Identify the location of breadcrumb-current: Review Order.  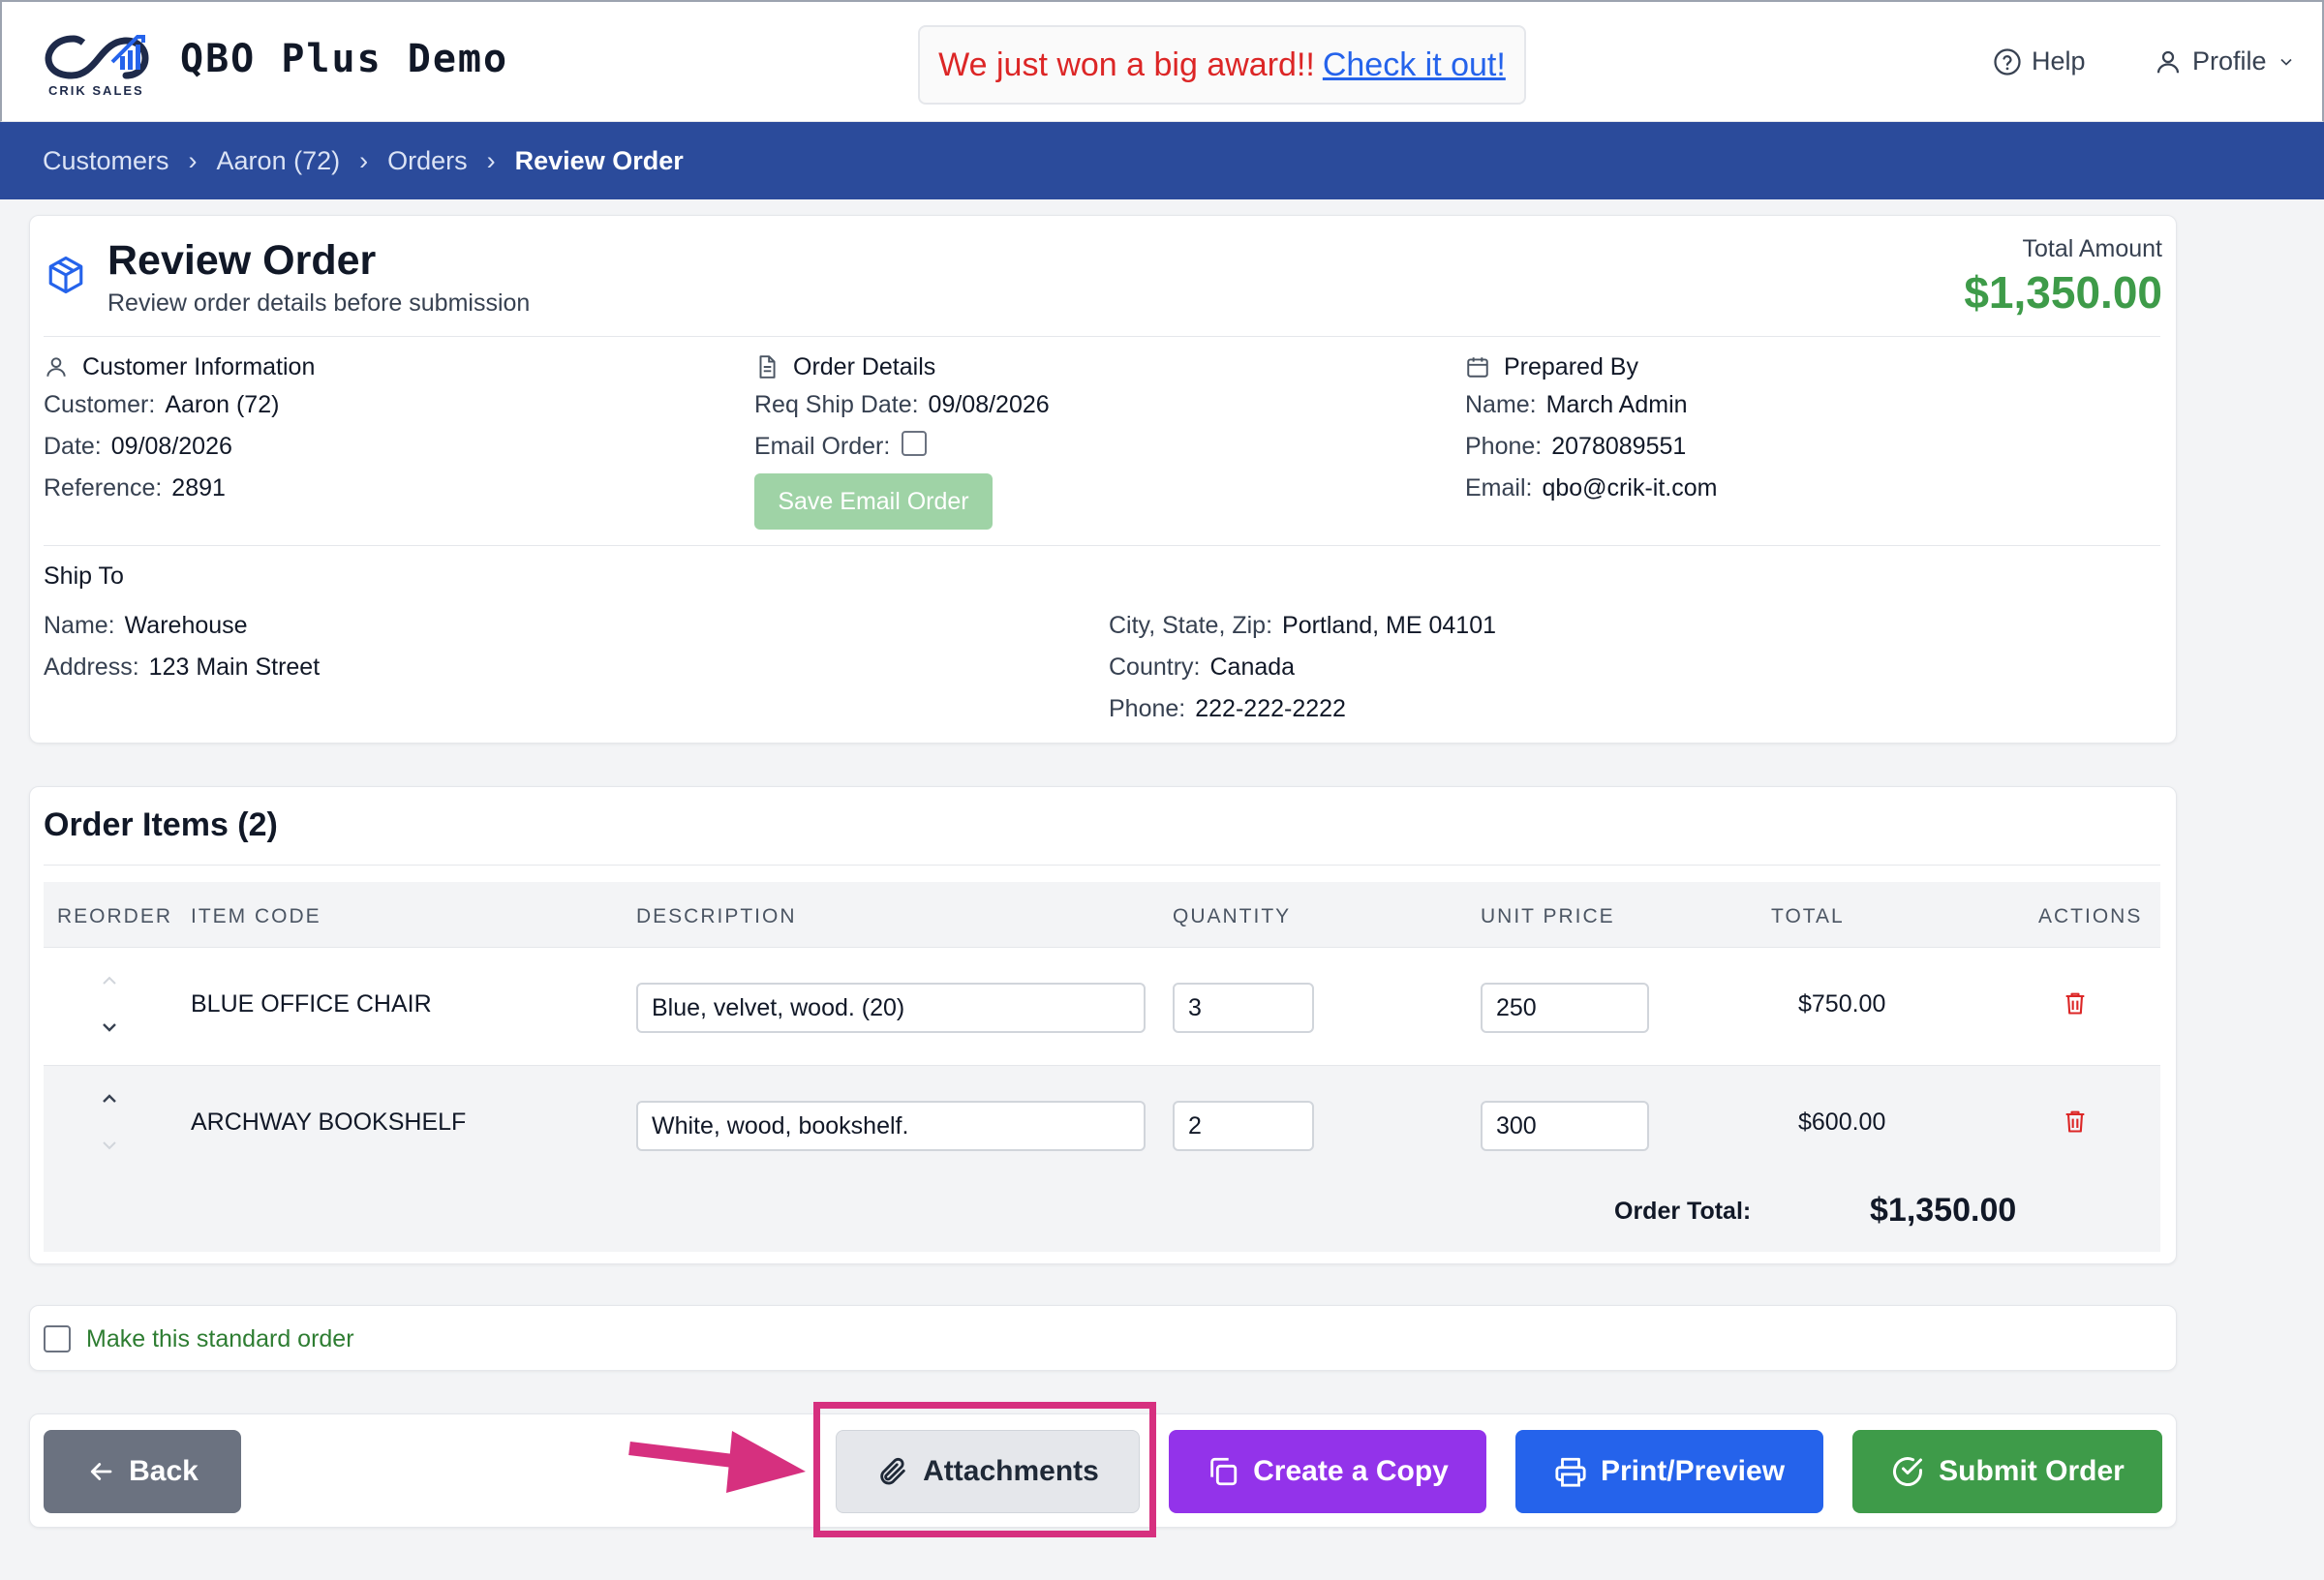
(599, 160).